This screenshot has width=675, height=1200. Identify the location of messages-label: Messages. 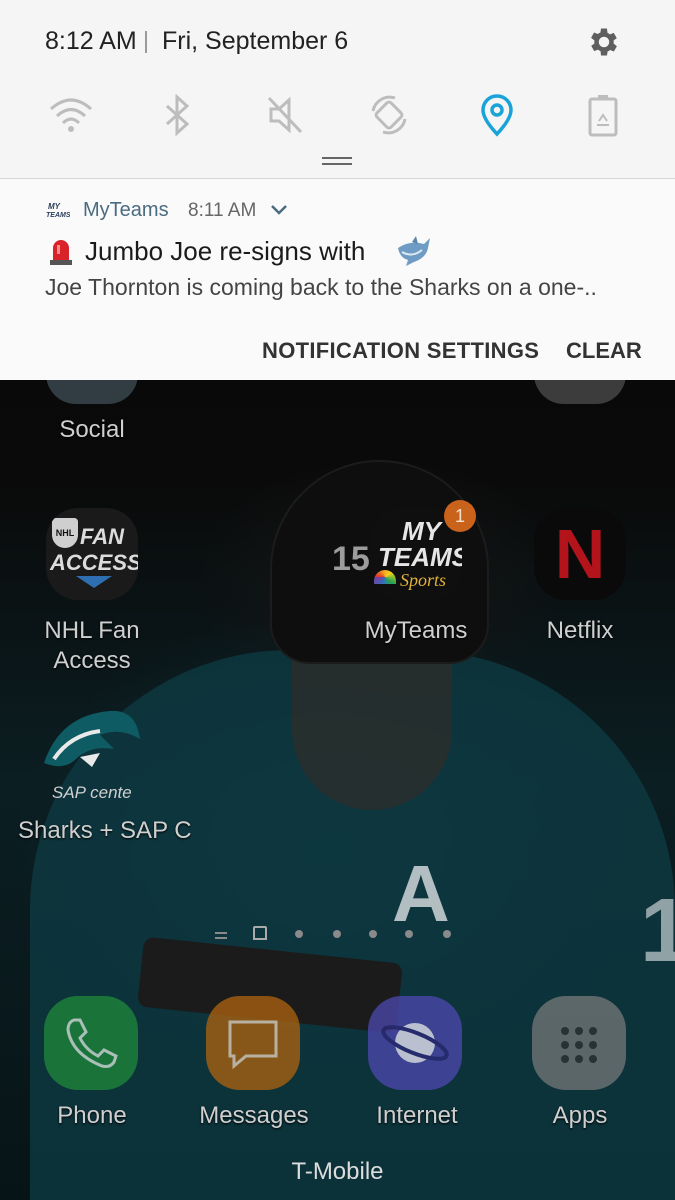
(254, 1115).